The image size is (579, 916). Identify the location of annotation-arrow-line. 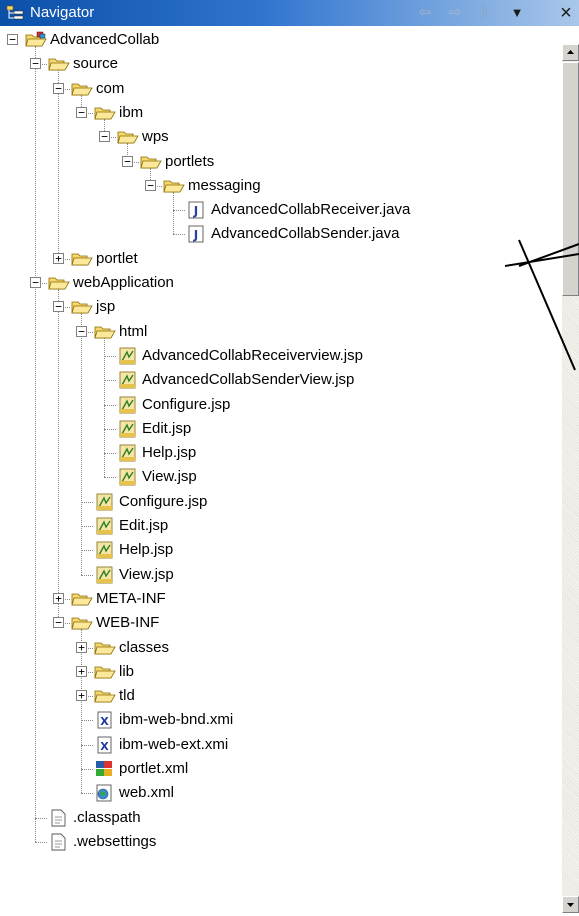
(541, 260).